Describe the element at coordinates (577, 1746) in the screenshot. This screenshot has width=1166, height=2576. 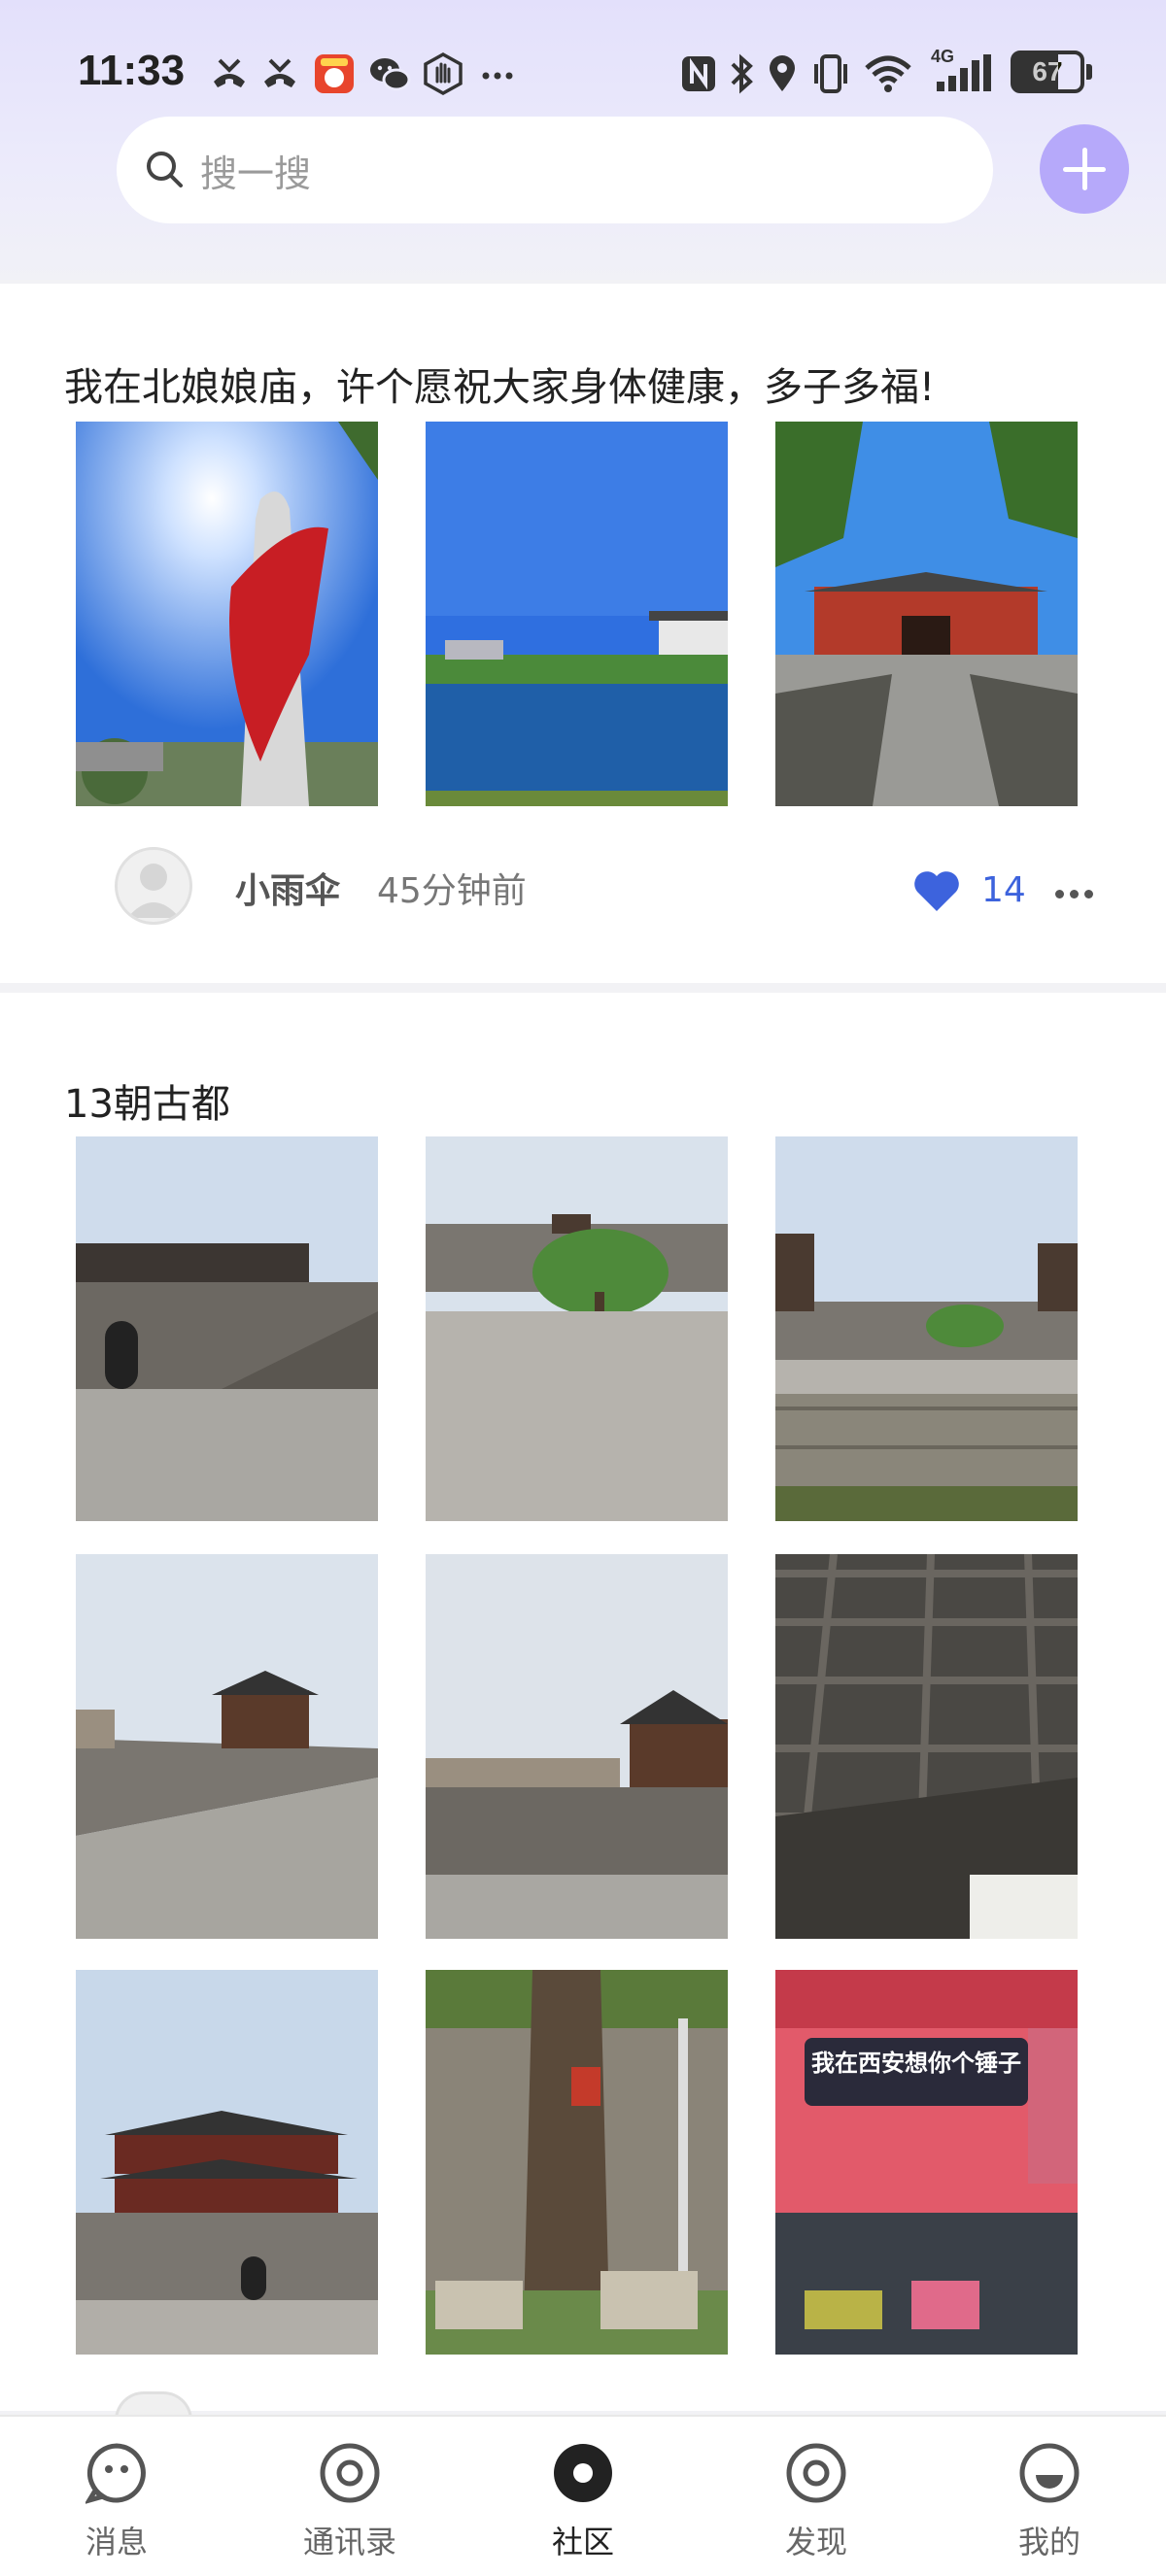
I see `wall-tower-photo` at that location.